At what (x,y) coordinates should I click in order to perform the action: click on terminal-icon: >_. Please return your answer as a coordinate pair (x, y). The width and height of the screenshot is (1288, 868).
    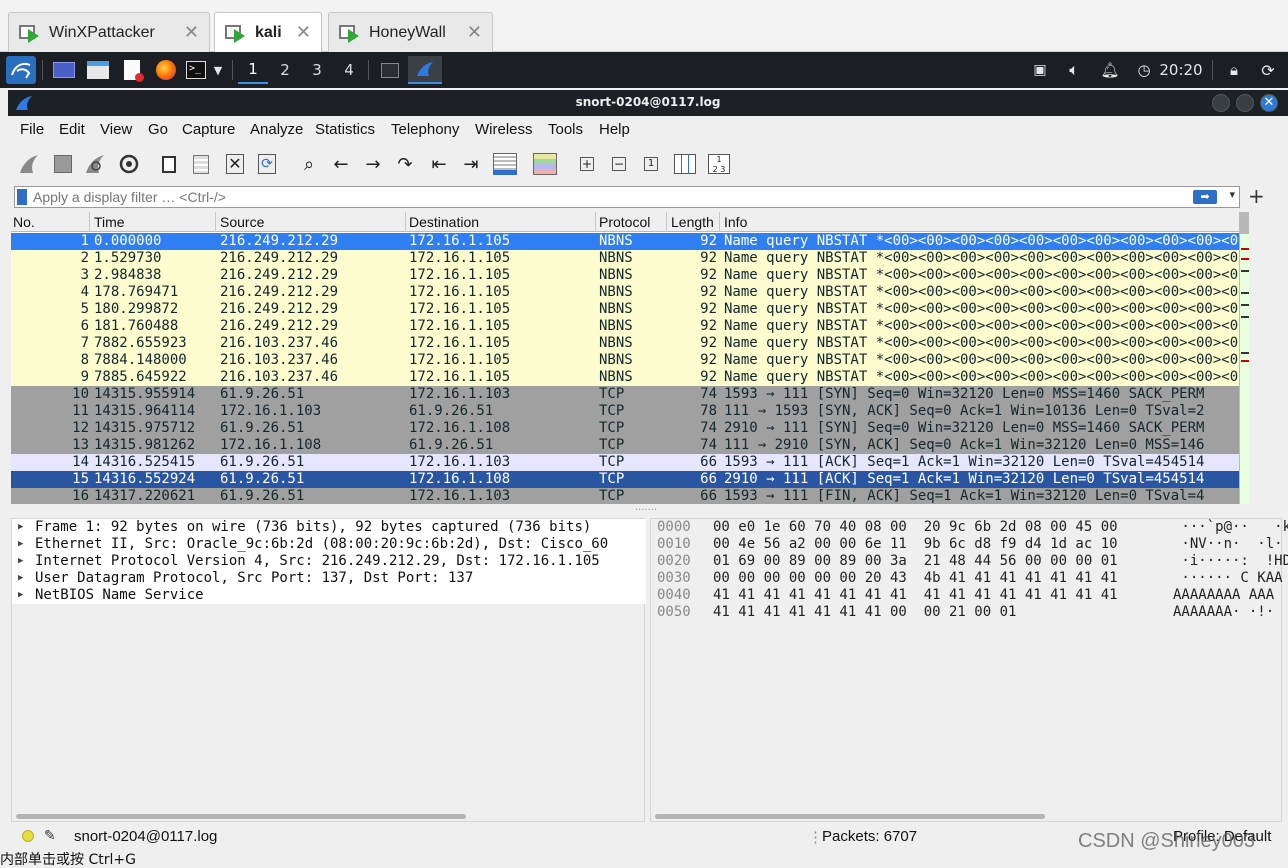
    Looking at the image, I should click on (196, 70).